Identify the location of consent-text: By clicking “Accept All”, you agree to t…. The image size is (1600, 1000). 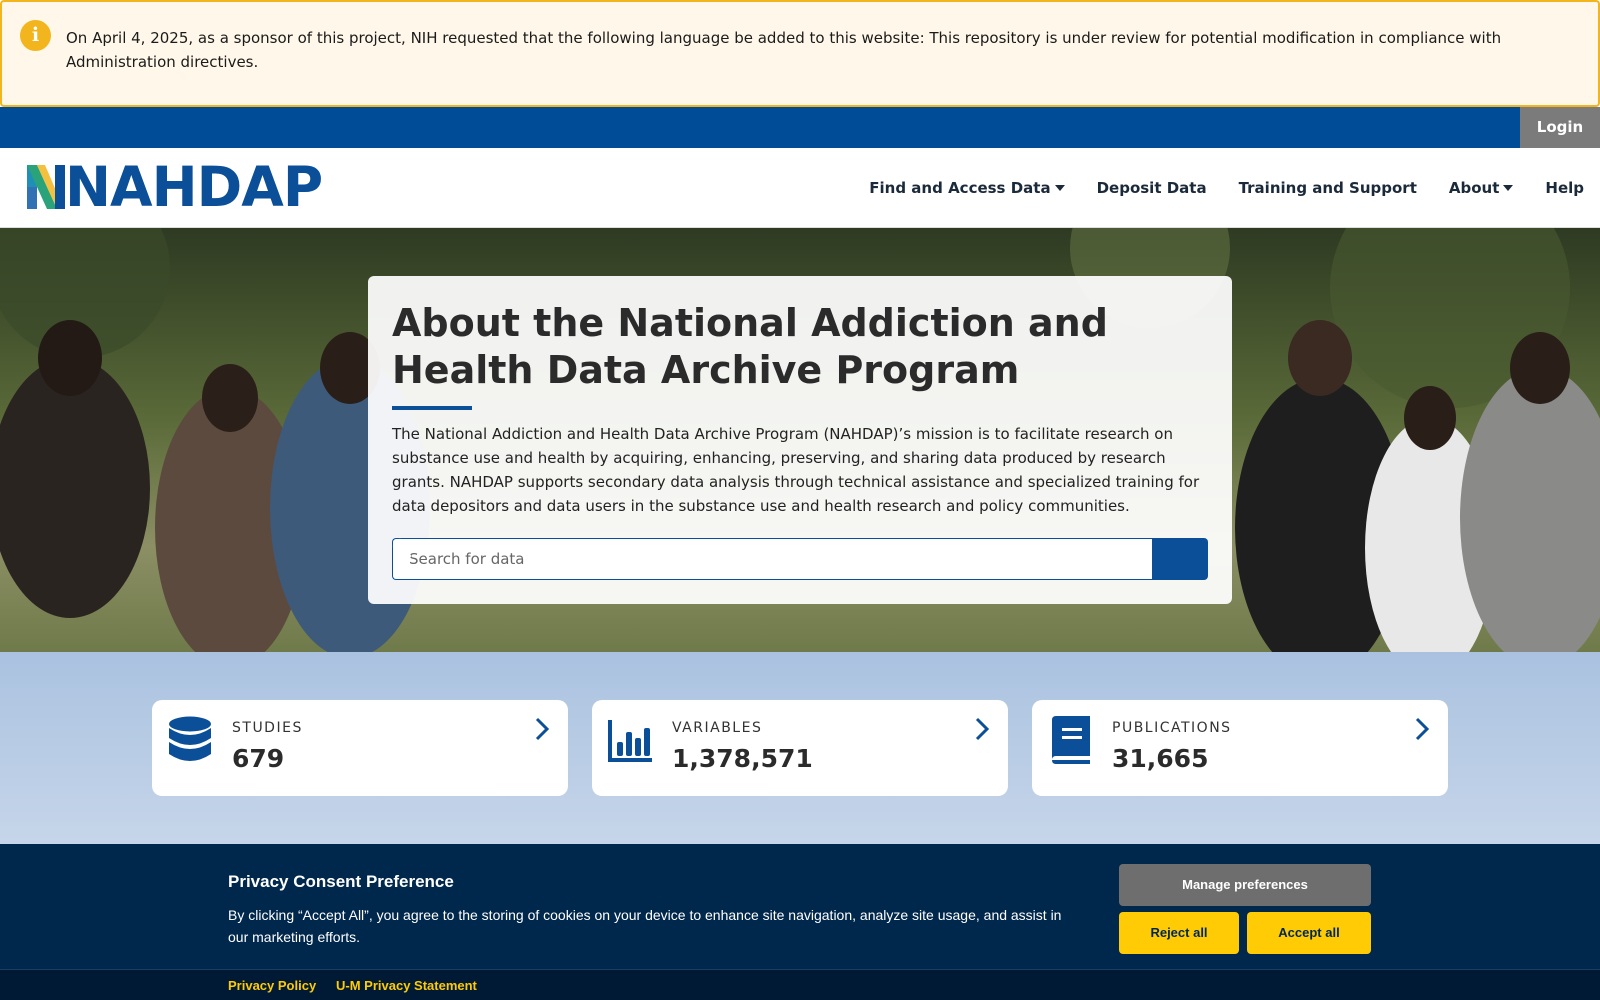
(645, 926).